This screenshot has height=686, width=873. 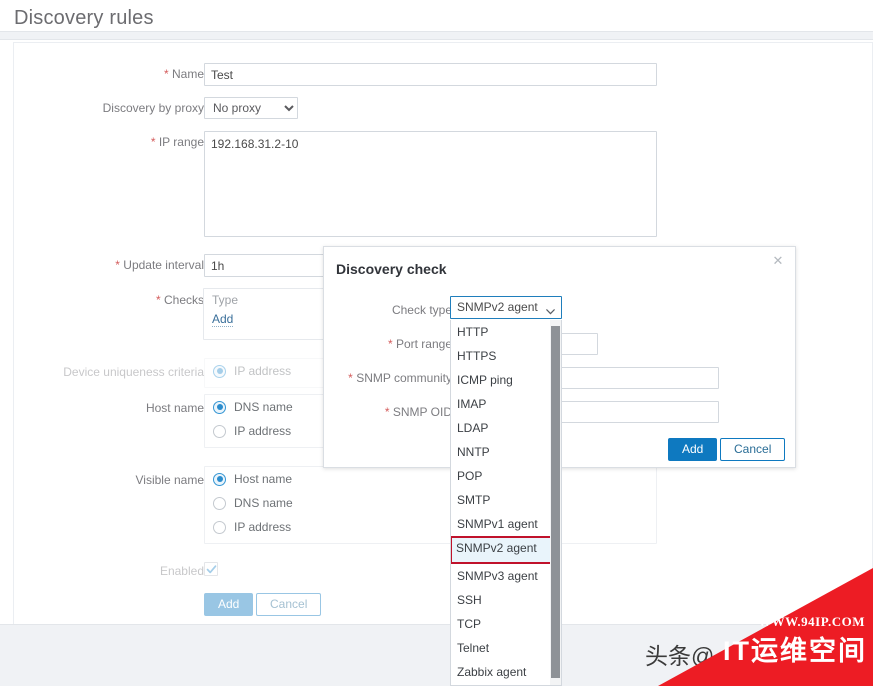 What do you see at coordinates (506, 428) in the screenshot?
I see `dropdown-option: LDAP` at bounding box center [506, 428].